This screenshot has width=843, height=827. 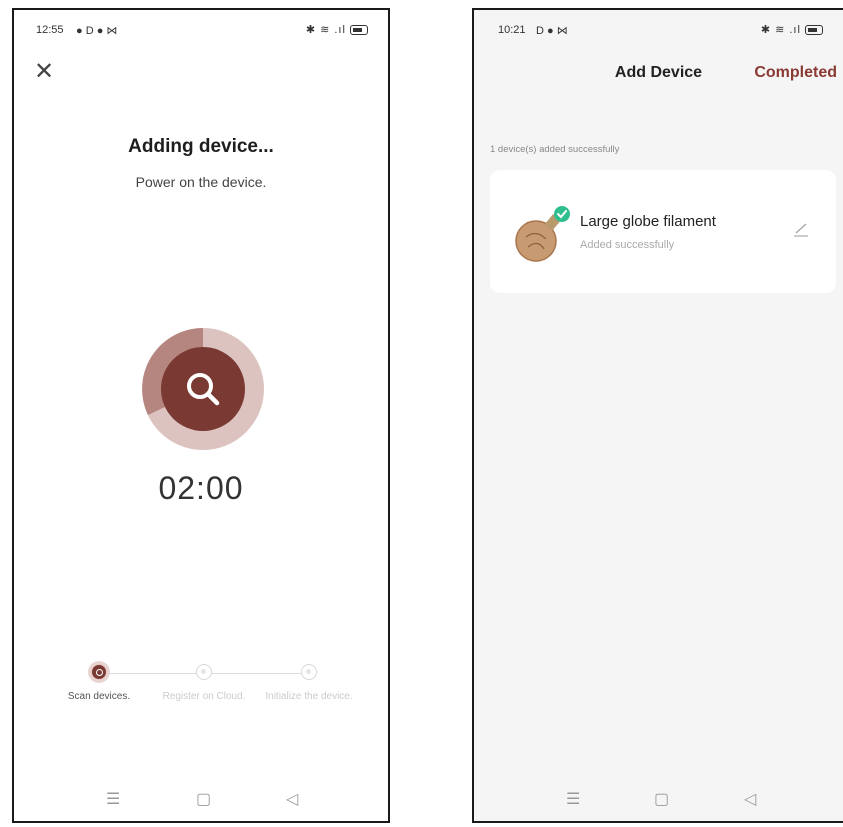 What do you see at coordinates (801, 229) in the screenshot?
I see `edit-icon` at bounding box center [801, 229].